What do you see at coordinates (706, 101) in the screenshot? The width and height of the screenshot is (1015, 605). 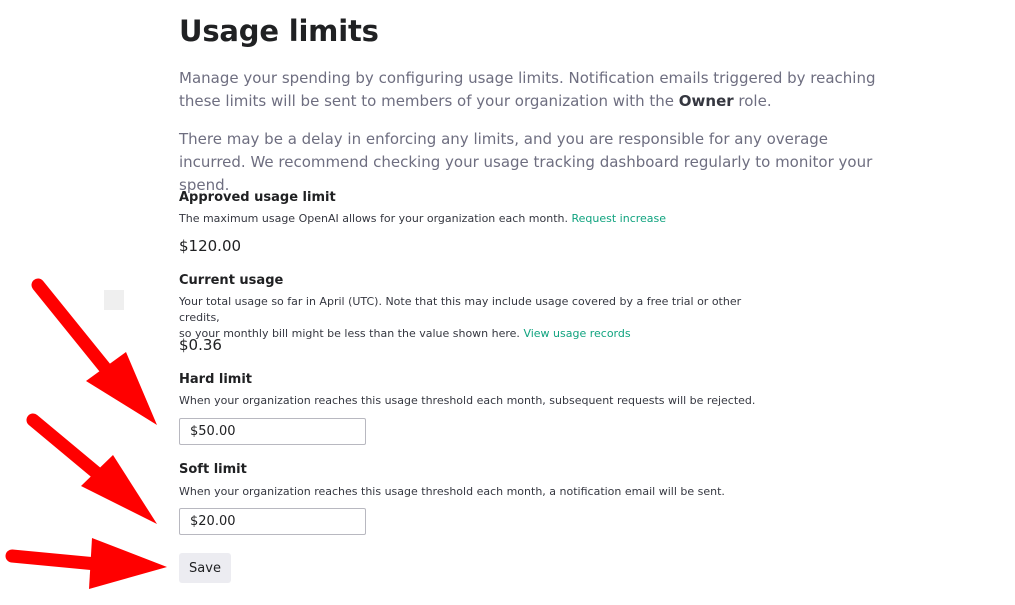 I see `owner-role: Owner` at bounding box center [706, 101].